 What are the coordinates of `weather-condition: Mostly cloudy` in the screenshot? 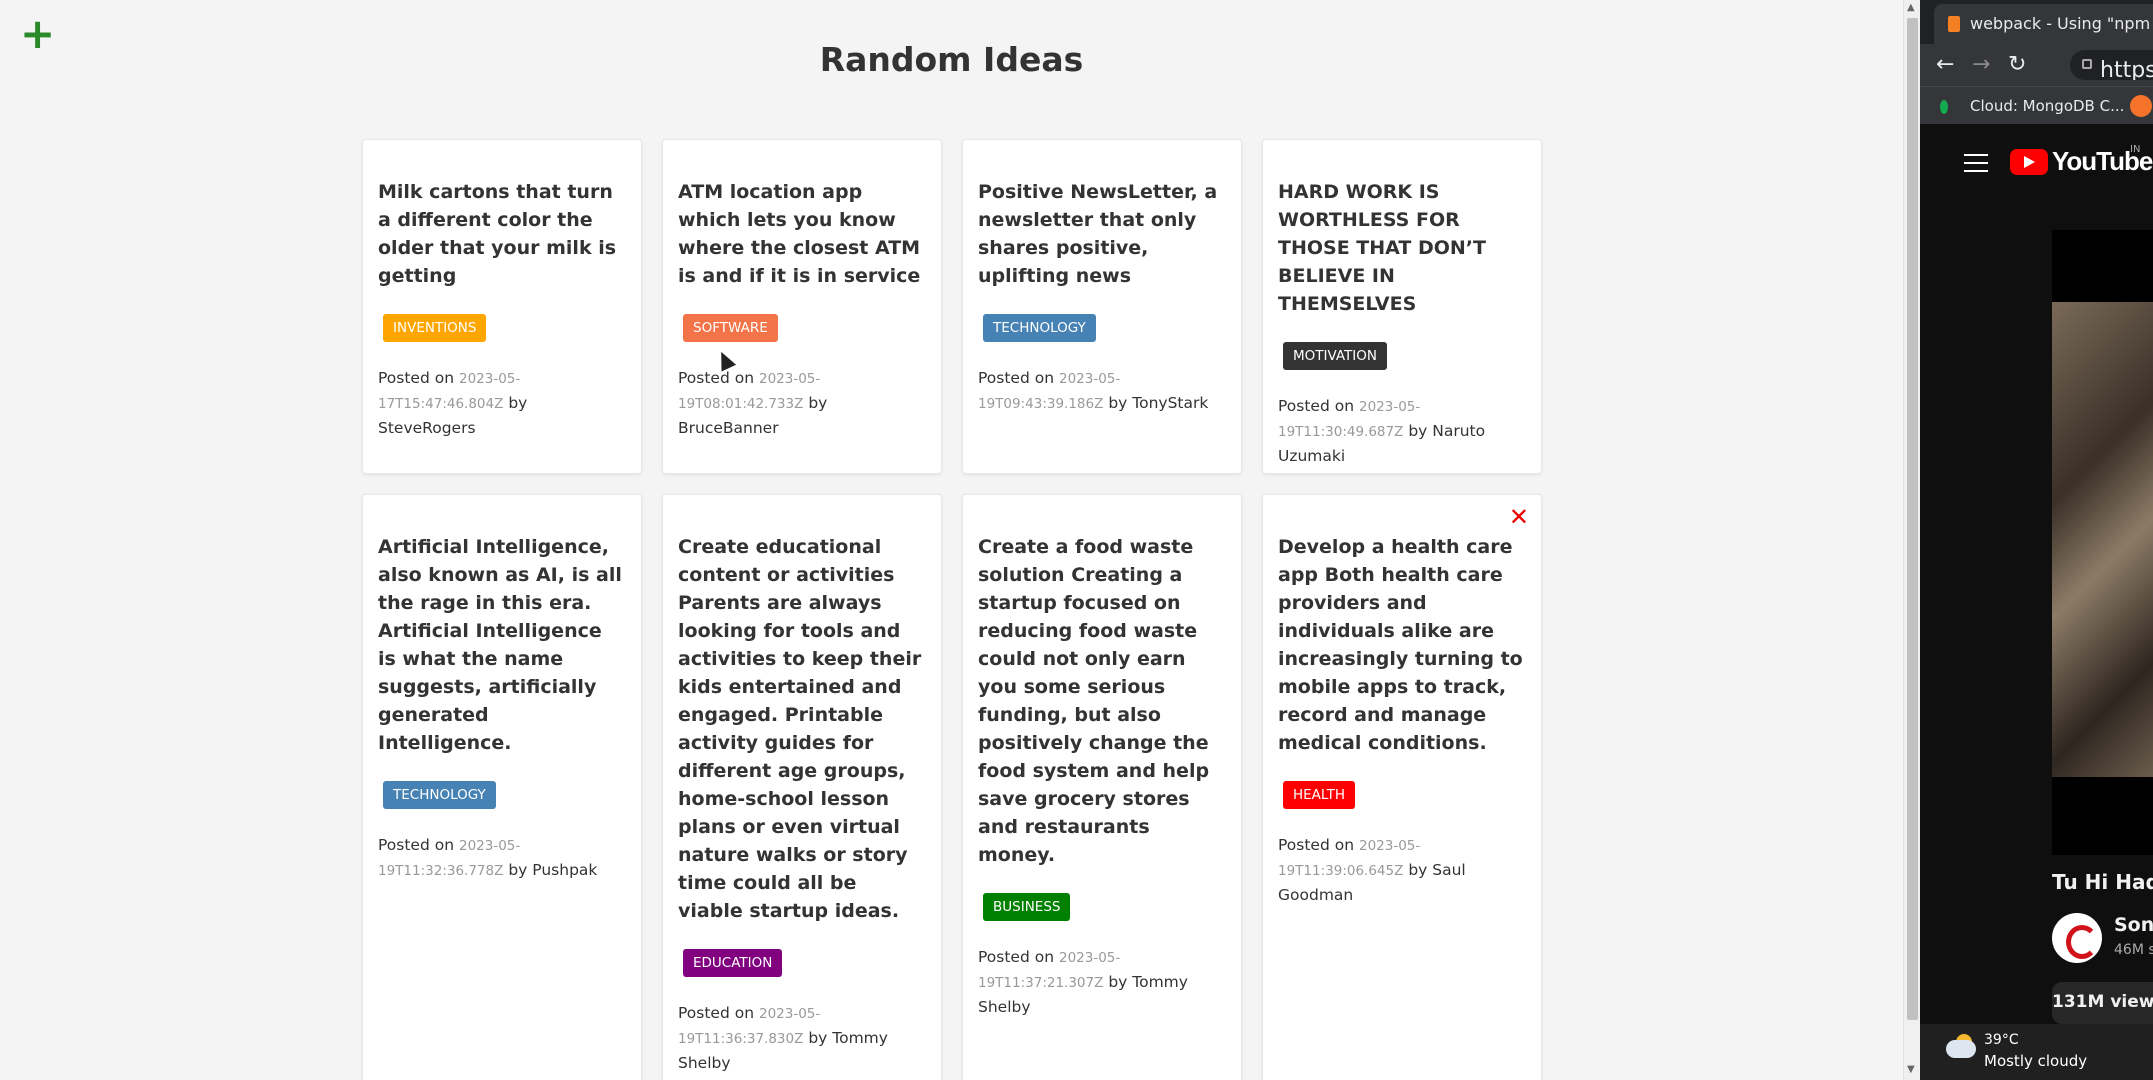 It's located at (2036, 1061).